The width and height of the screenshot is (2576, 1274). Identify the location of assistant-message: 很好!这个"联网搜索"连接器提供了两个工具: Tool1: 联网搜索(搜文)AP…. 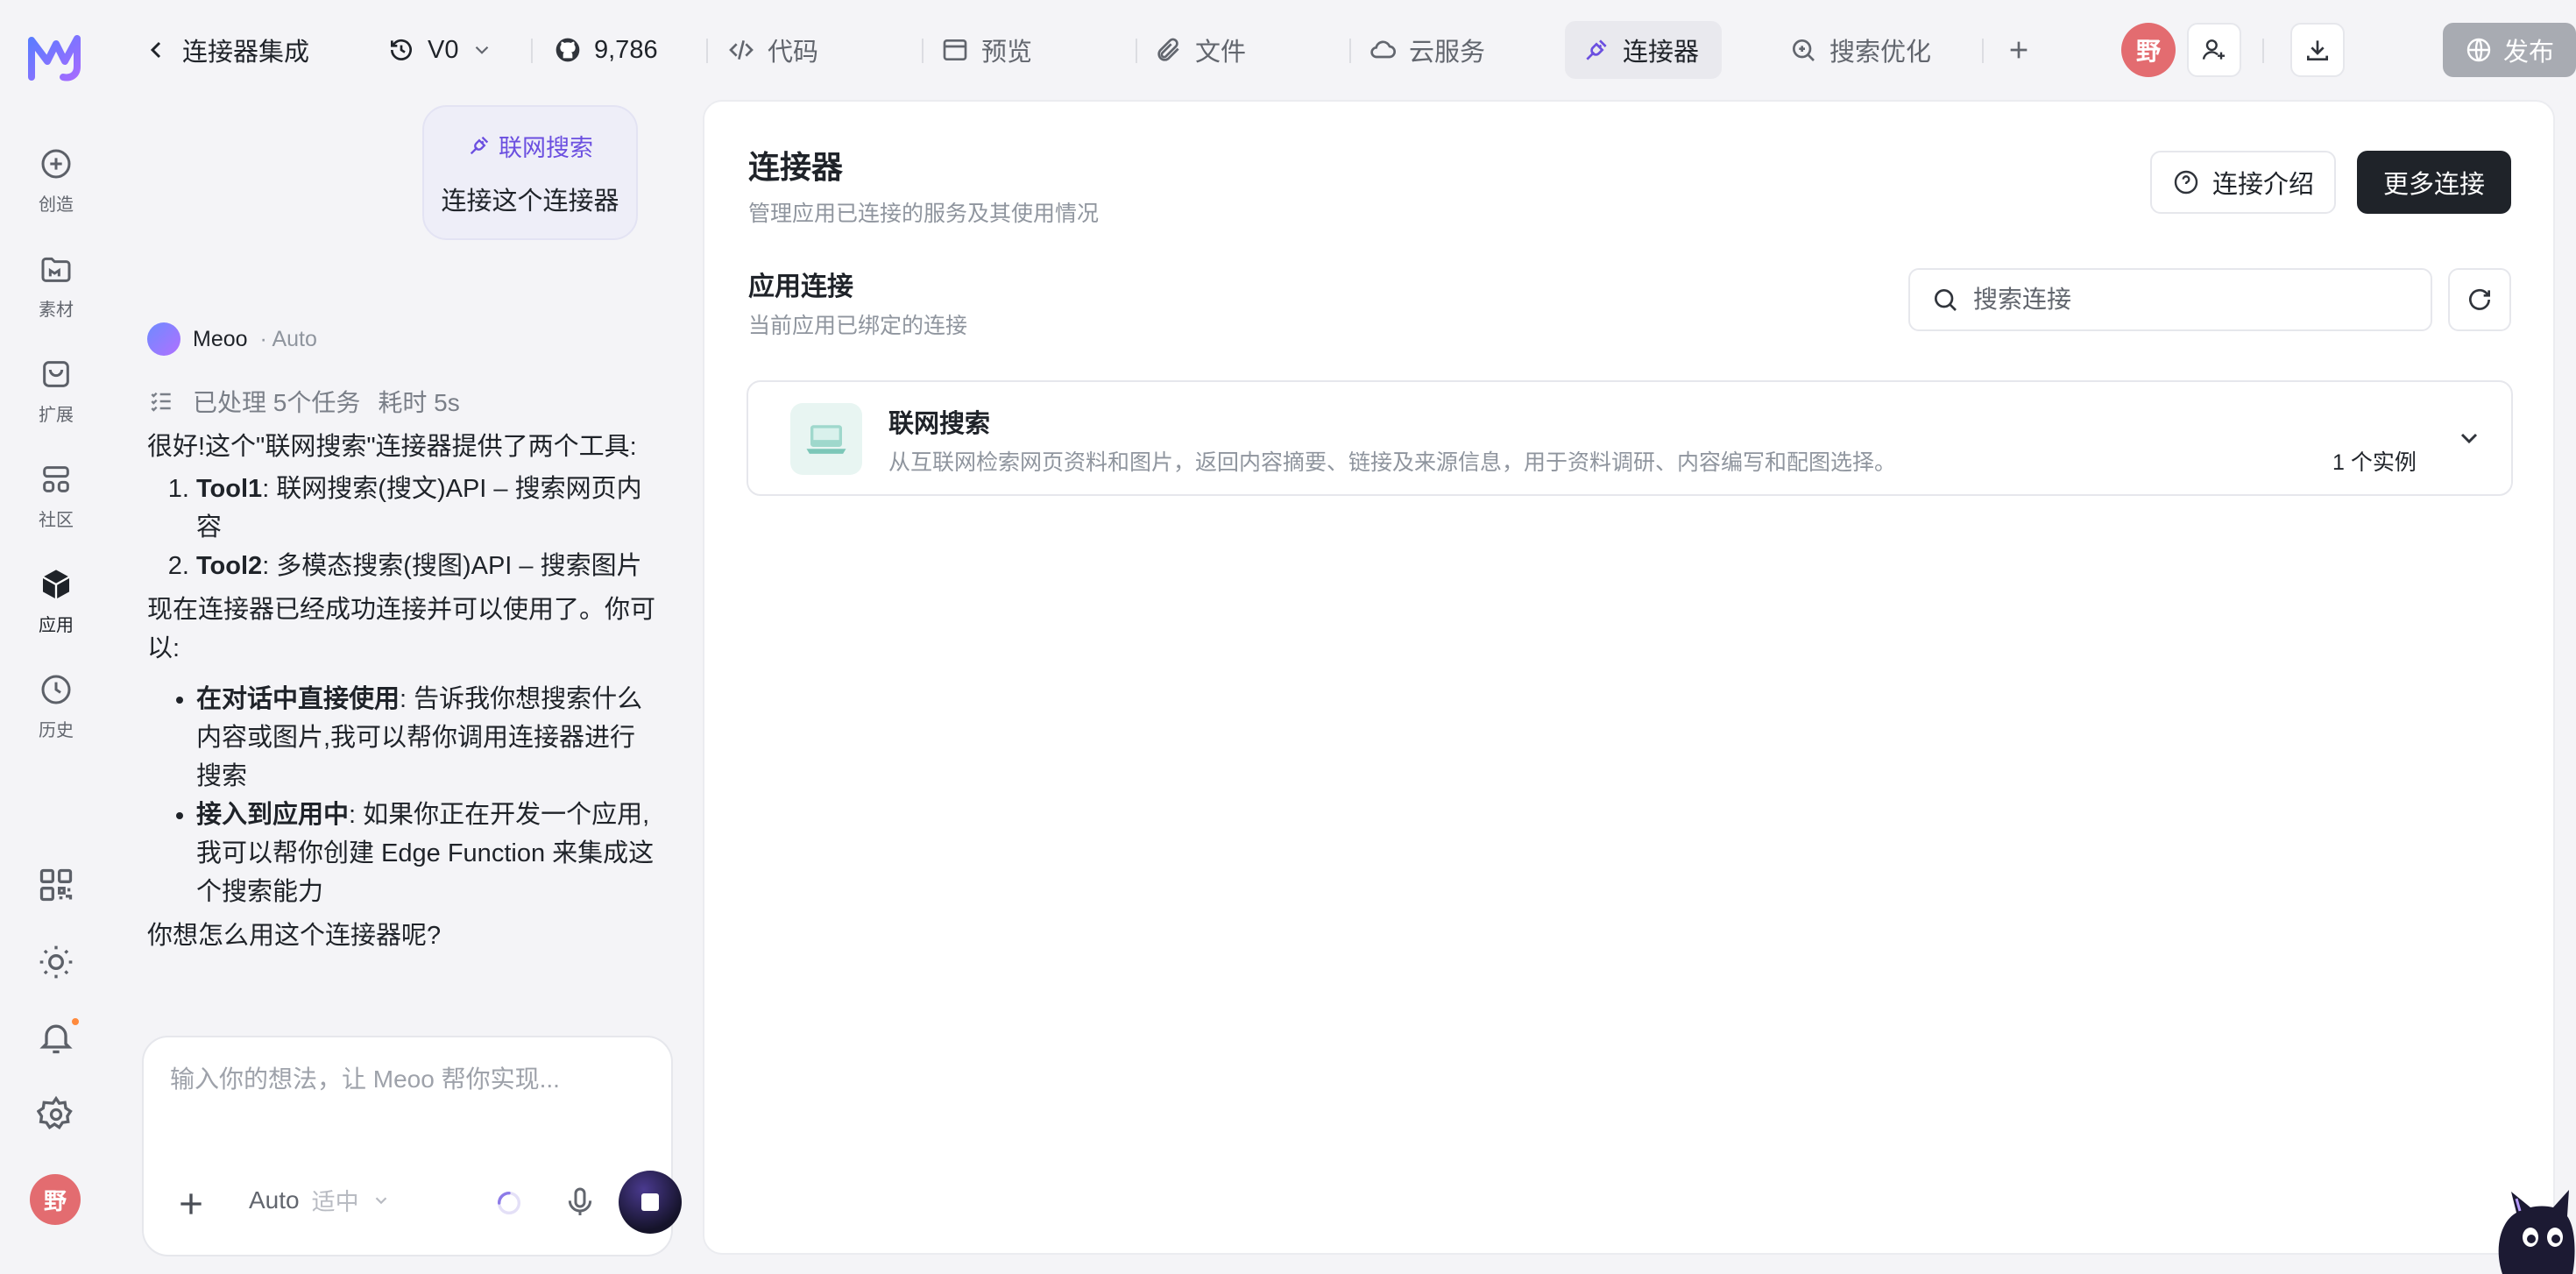
(401, 691).